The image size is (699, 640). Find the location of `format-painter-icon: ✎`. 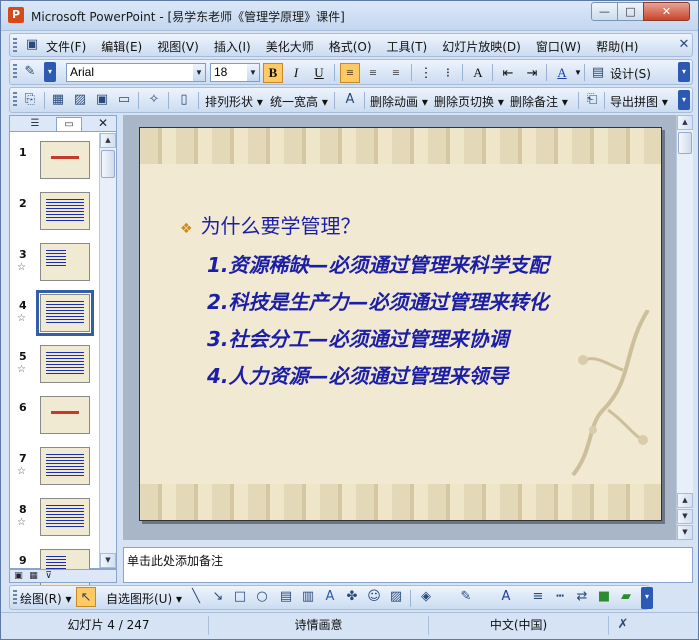

format-painter-icon: ✎ is located at coordinates (30, 72).